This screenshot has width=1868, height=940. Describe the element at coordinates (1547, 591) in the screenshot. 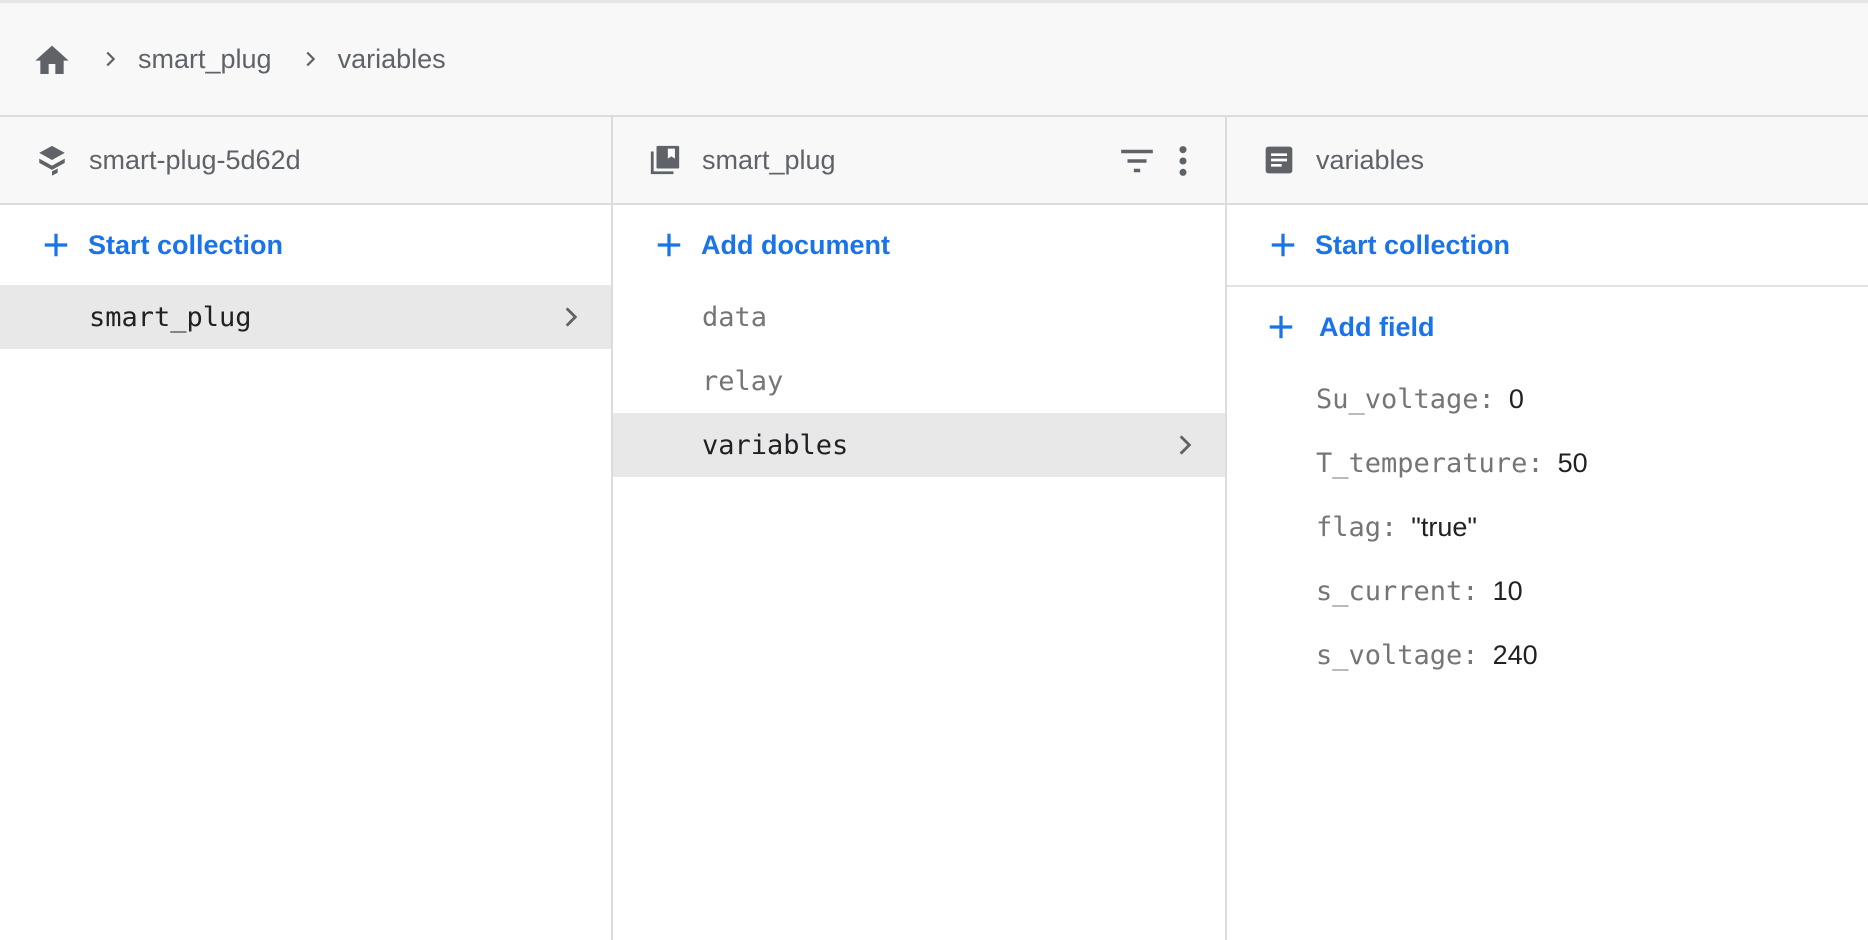

I see `field-row: s_current: 10` at that location.